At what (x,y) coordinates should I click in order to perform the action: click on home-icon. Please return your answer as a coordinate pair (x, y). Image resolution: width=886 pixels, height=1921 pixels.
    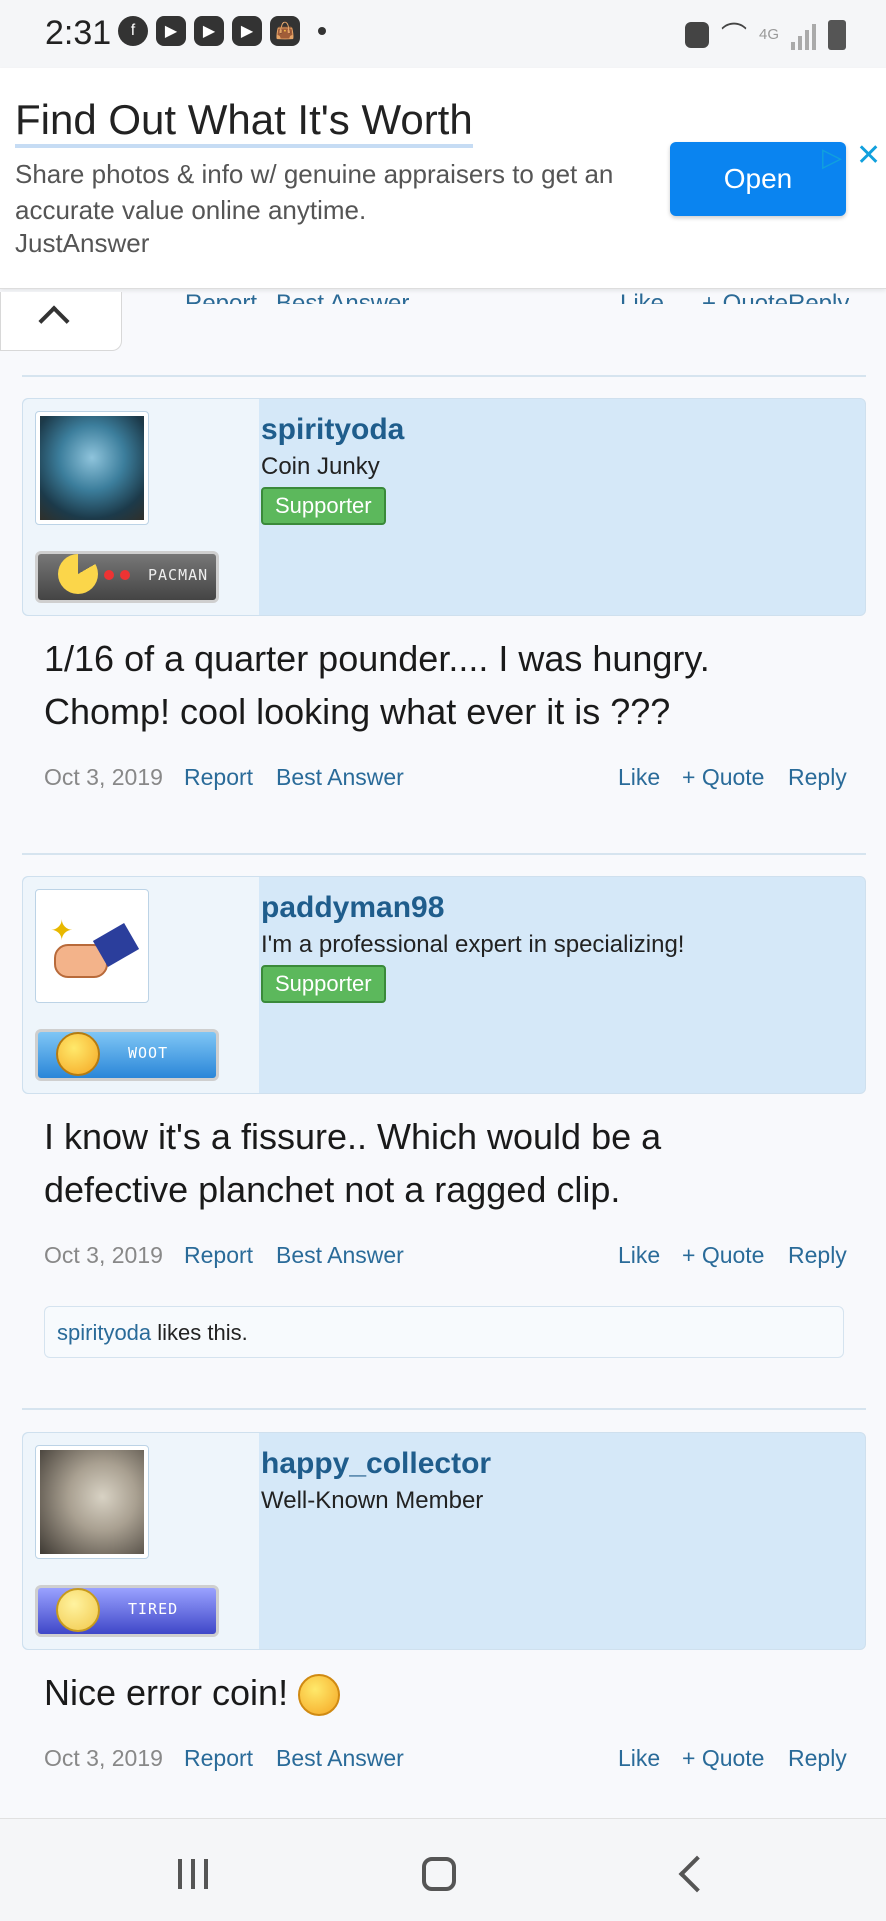
    Looking at the image, I should click on (439, 1874).